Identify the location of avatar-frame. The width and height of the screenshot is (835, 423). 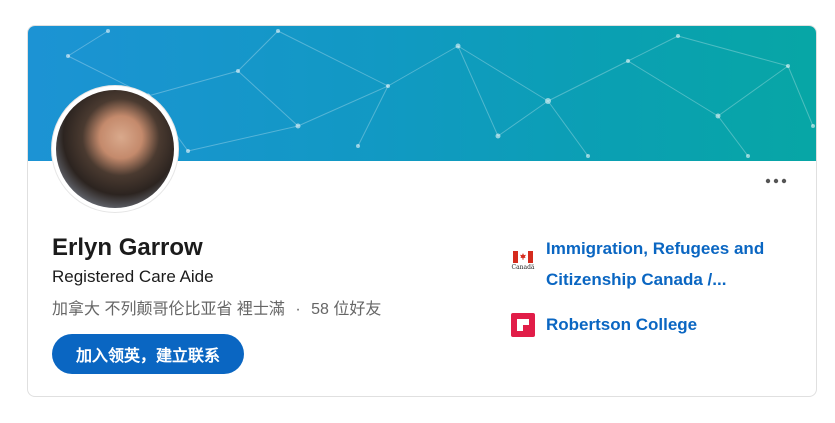
(115, 149).